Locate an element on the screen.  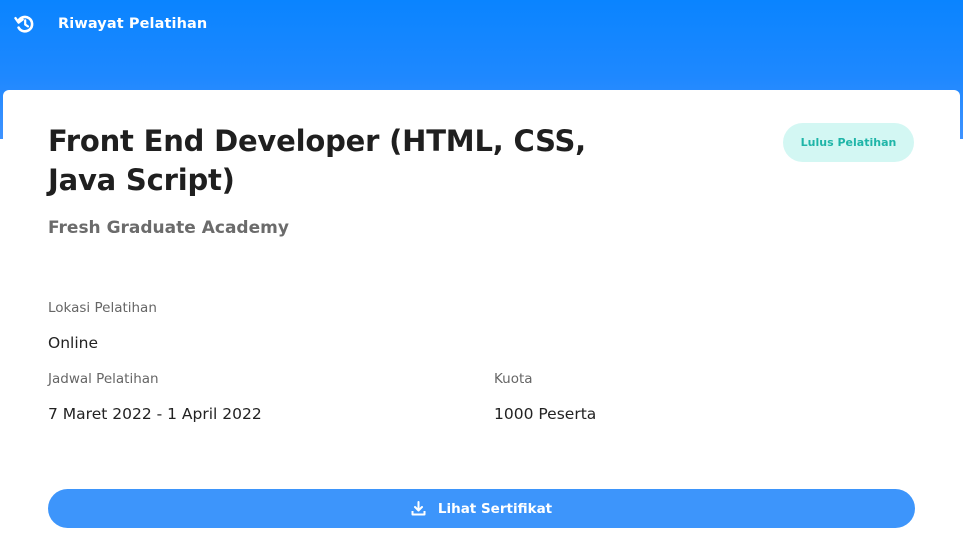
view-certificate-label: Lihat Sertifikat is located at coordinates (495, 508).